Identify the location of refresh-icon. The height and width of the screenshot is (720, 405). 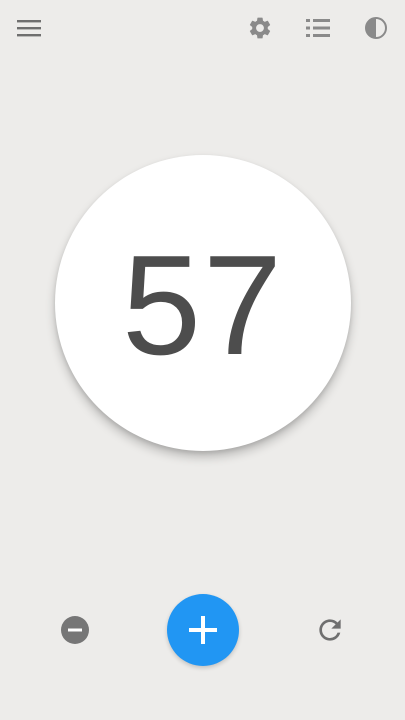
(330, 630).